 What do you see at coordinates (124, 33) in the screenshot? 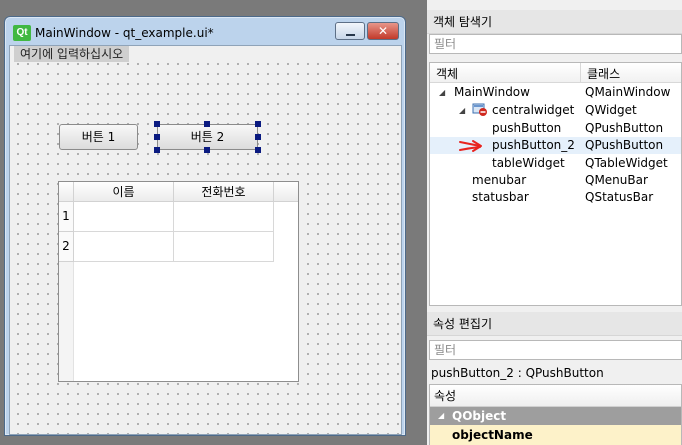
I see `window-title: MainWindow - qt_example.ui*` at bounding box center [124, 33].